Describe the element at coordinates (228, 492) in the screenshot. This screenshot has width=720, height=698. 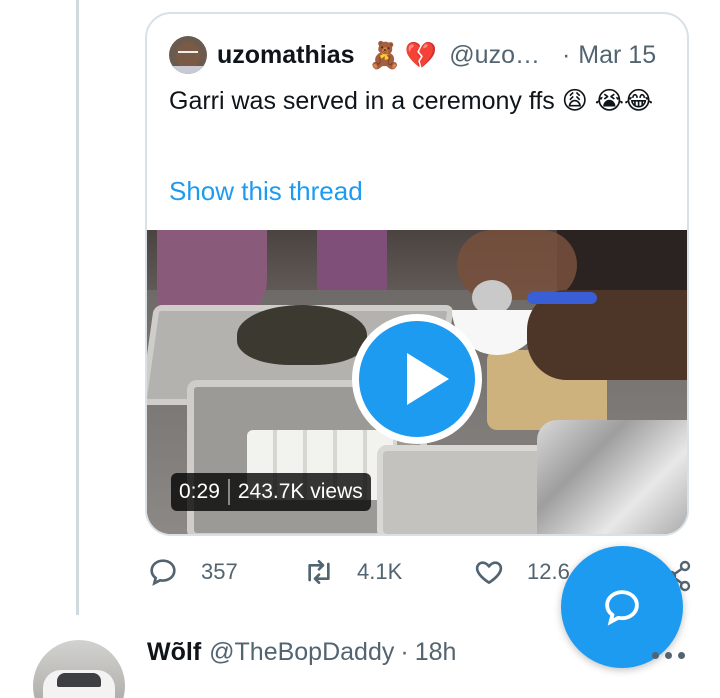
I see `badge-divider` at that location.